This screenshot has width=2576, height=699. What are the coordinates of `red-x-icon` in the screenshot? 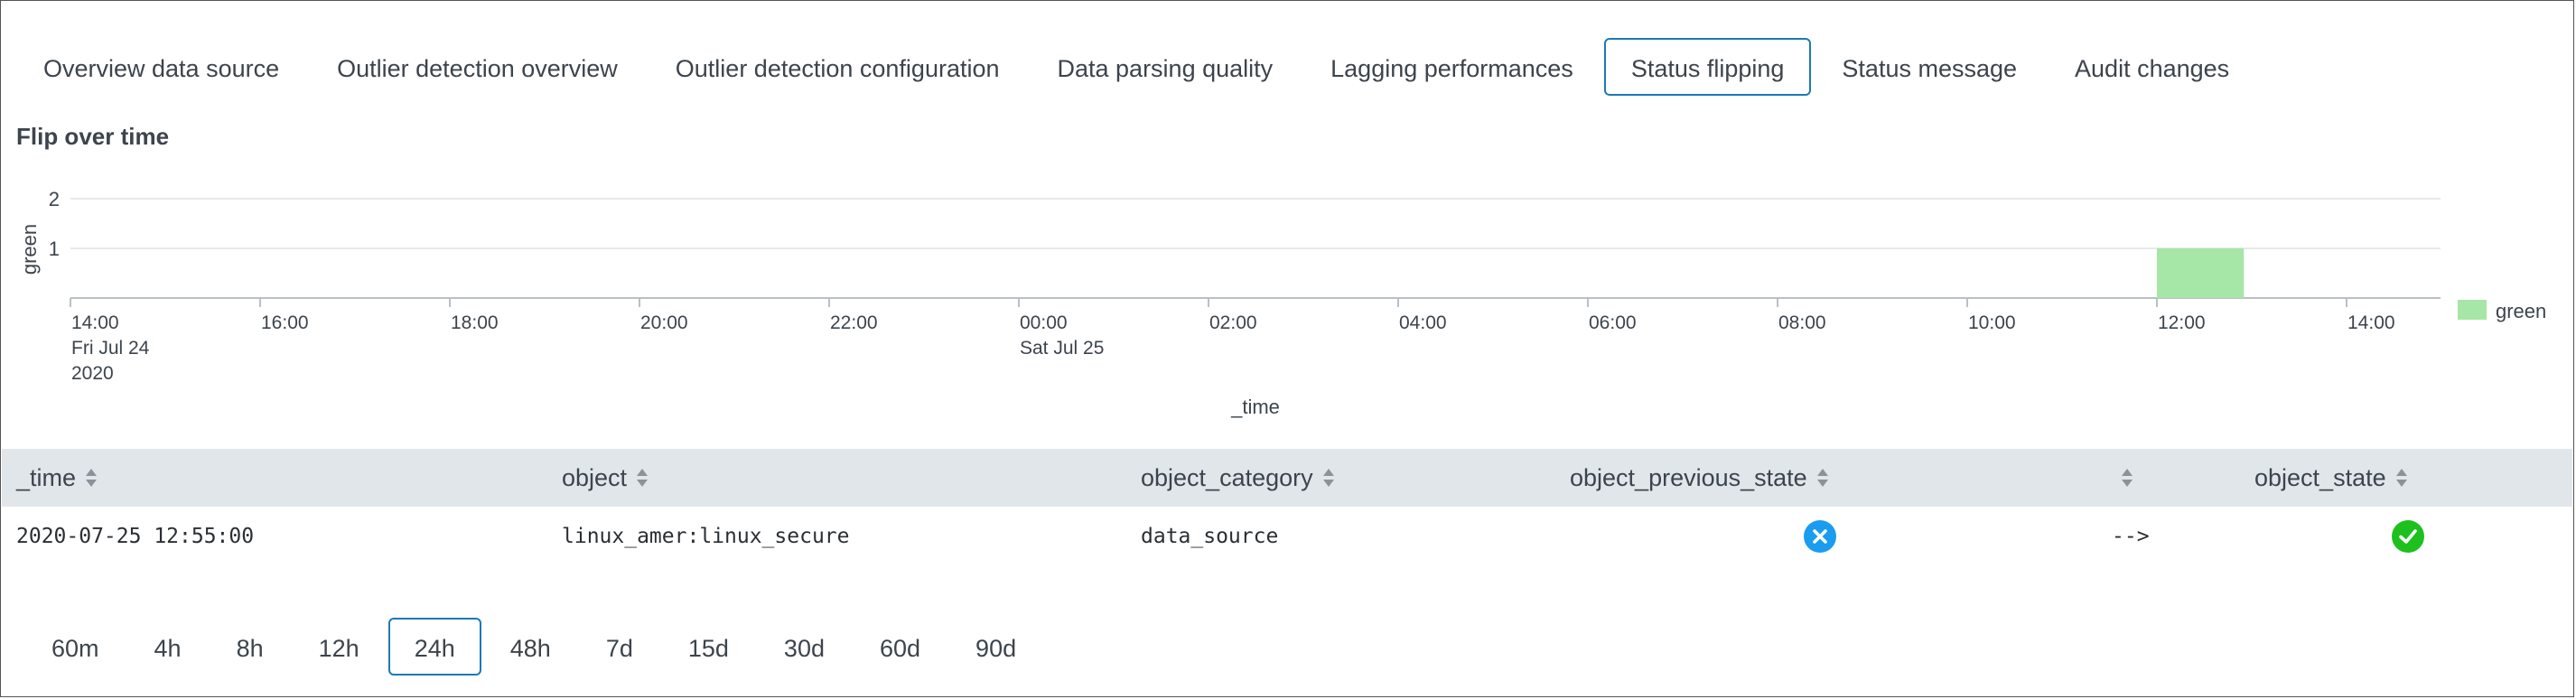 It's located at (1820, 536).